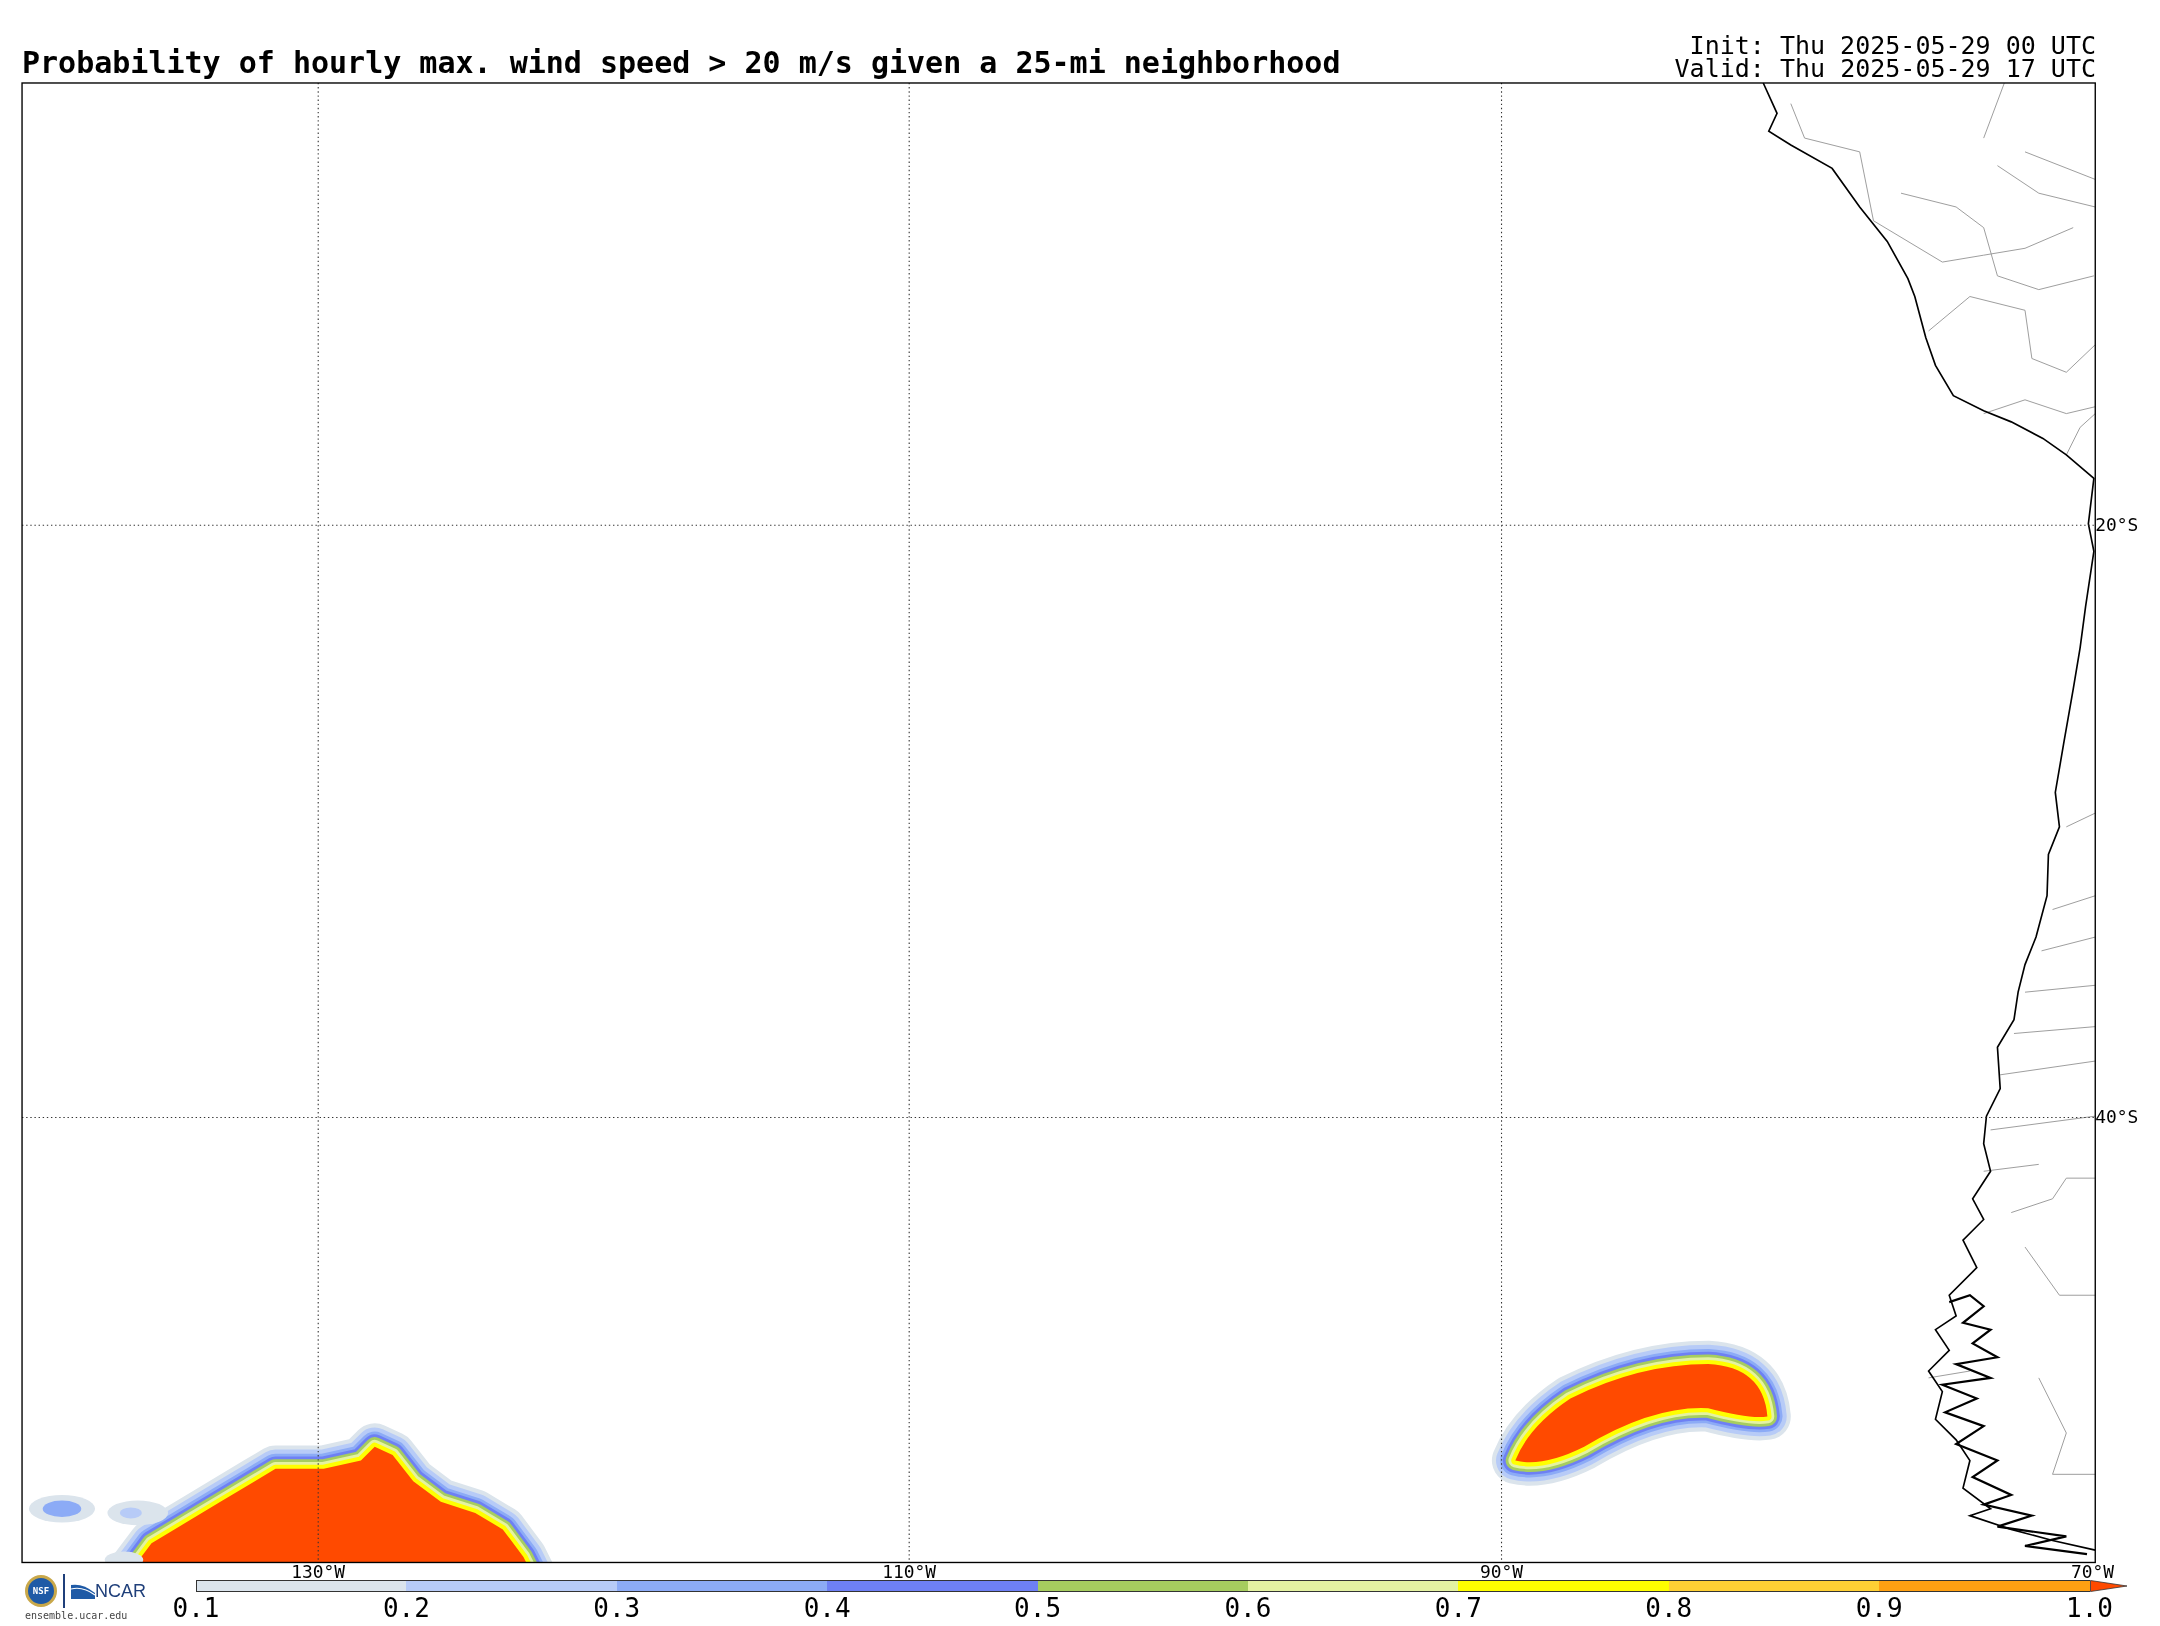 Image resolution: width=2160 pixels, height=1626 pixels. I want to click on latitude-label: 40°S, so click(2117, 1117).